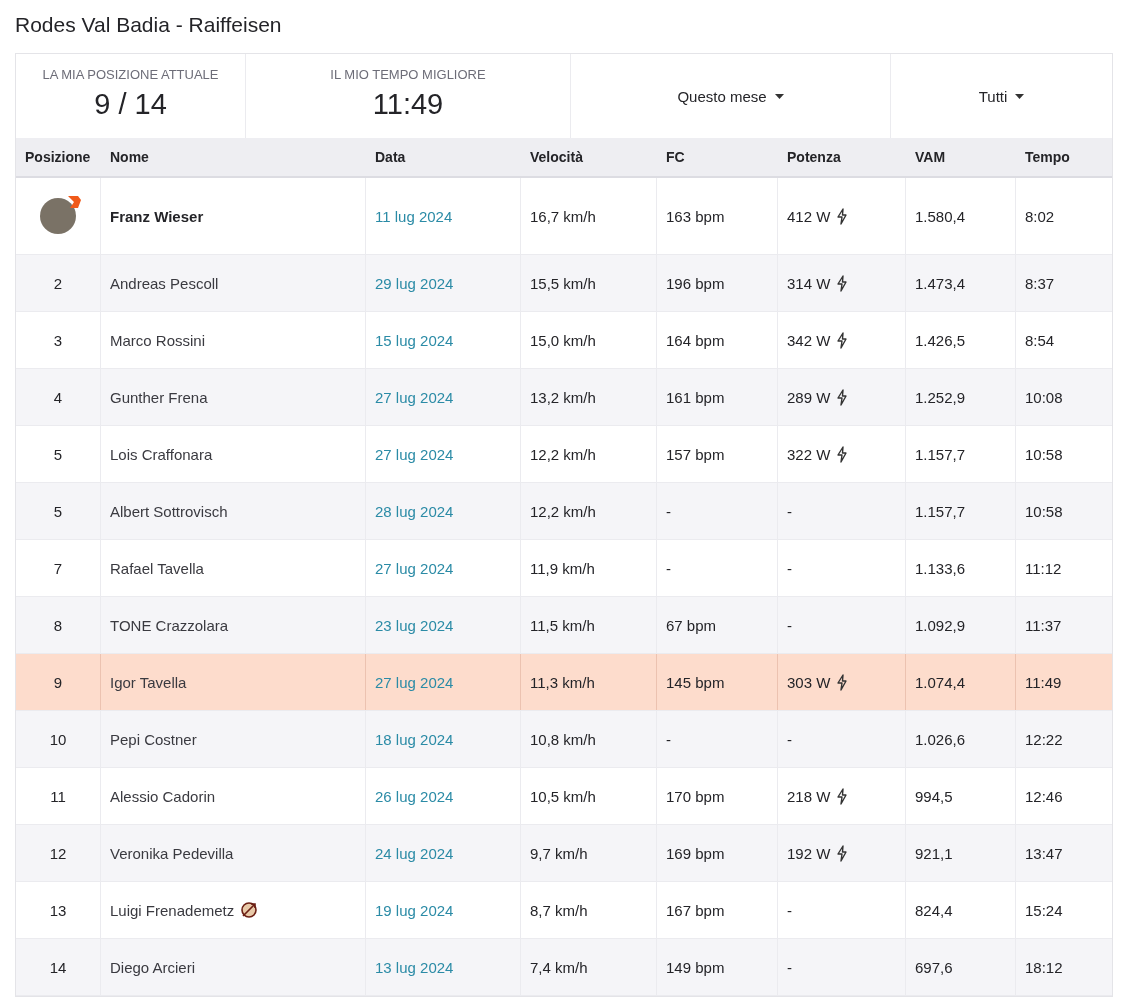 Image resolution: width=1135 pixels, height=1001 pixels. I want to click on speed-text: 10,8 km/h, so click(563, 739).